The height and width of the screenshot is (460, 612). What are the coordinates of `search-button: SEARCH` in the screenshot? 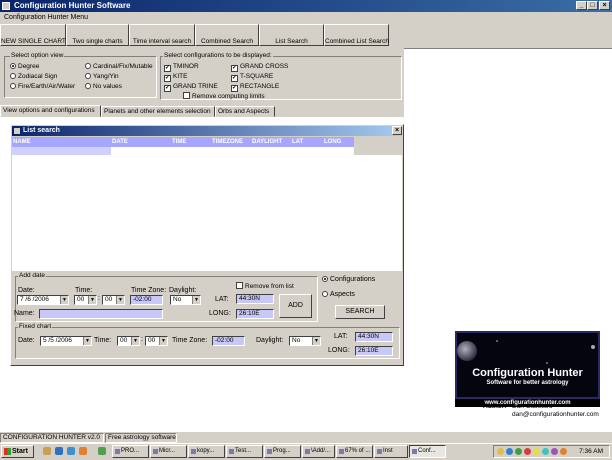 It's located at (360, 312).